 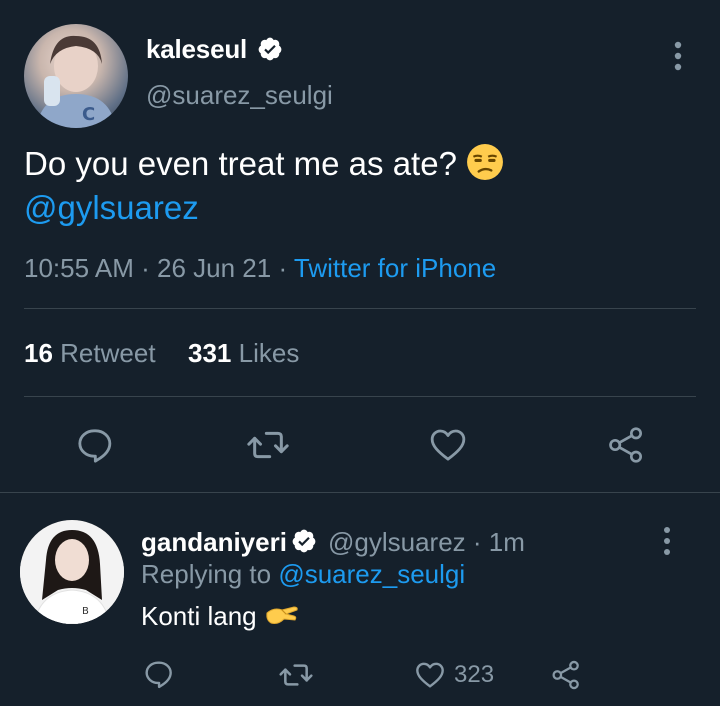 What do you see at coordinates (395, 268) in the screenshot?
I see `tweet-source-link: Twitter for iPhone` at bounding box center [395, 268].